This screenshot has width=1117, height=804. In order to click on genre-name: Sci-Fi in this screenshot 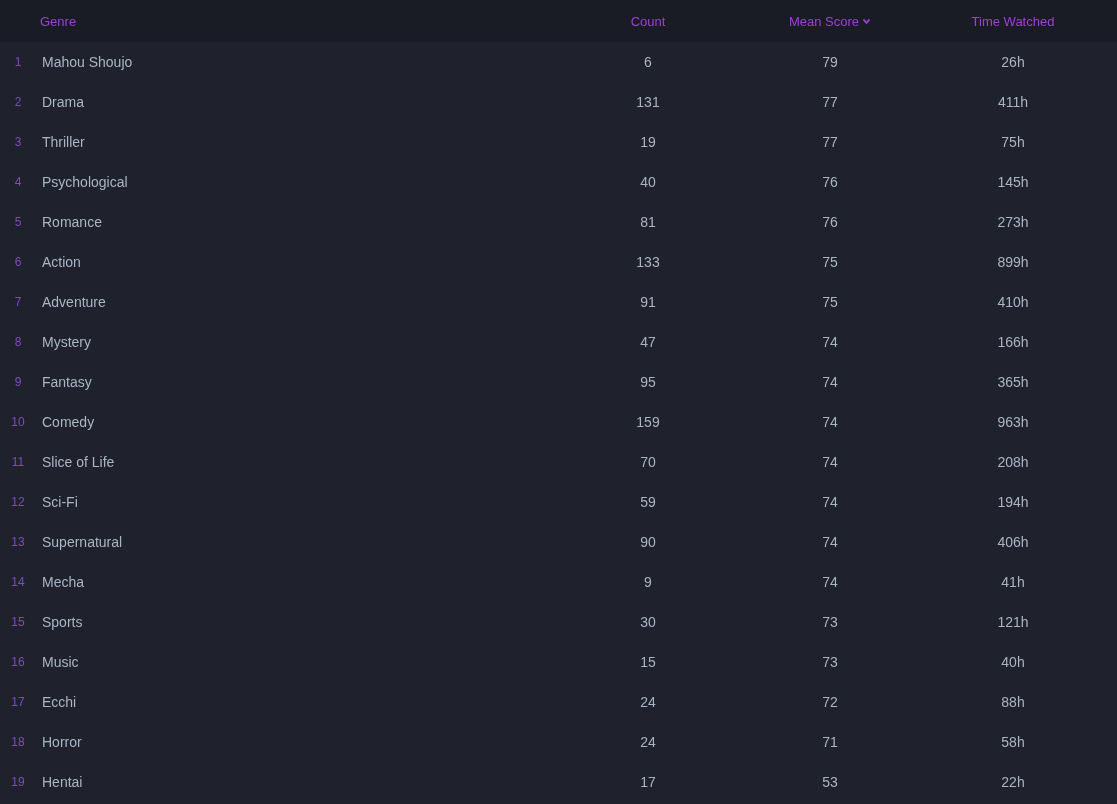, I will do `click(60, 502)`.